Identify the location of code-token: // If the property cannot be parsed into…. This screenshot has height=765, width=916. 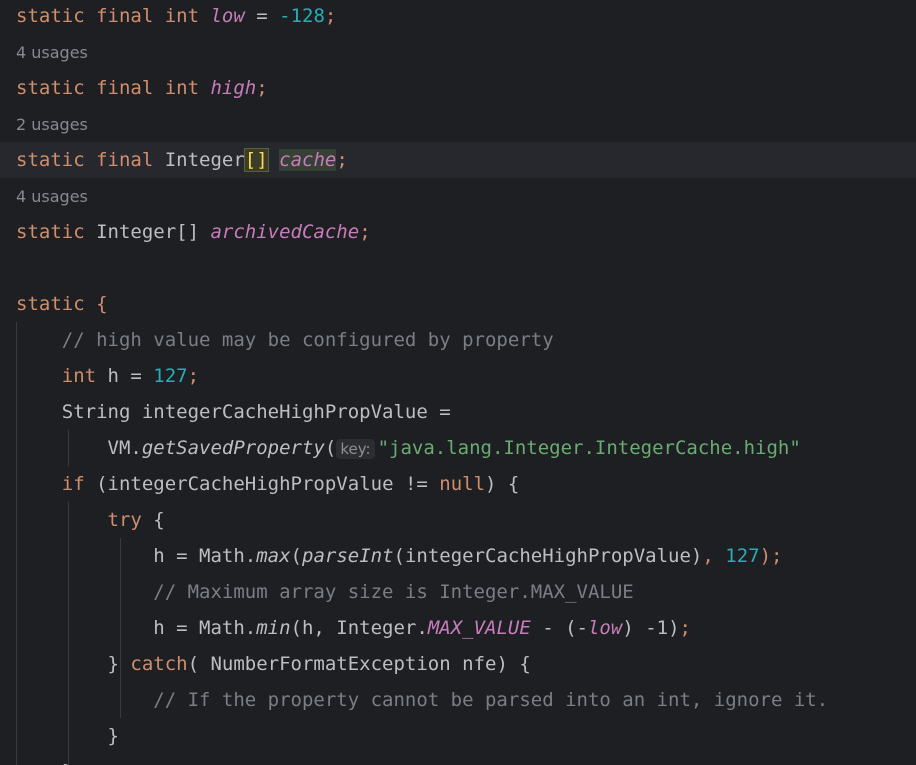
(422, 700).